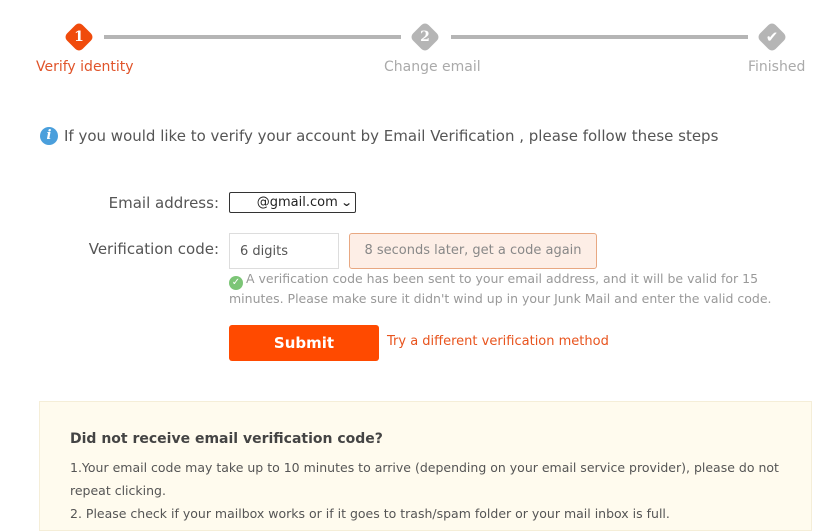  Describe the element at coordinates (284, 251) in the screenshot. I see `verification-code-input` at that location.